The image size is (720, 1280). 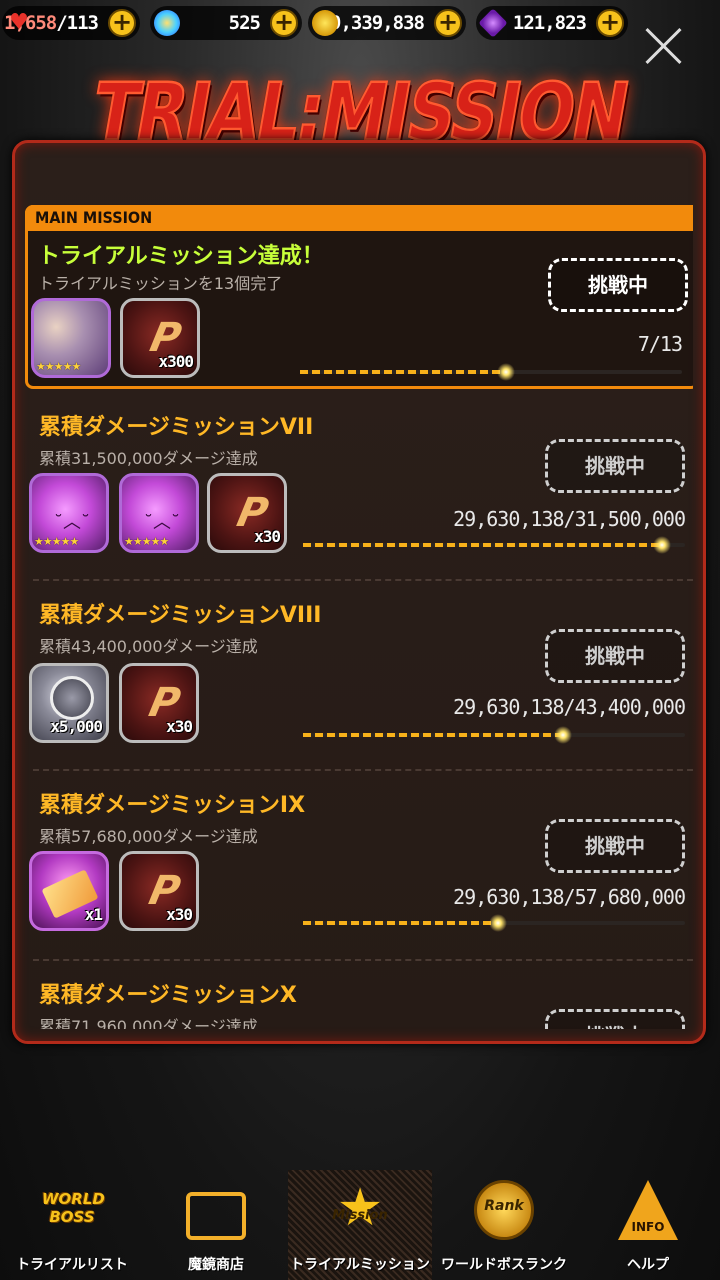 I want to click on rank-icon-text: Rank, so click(x=504, y=1206).